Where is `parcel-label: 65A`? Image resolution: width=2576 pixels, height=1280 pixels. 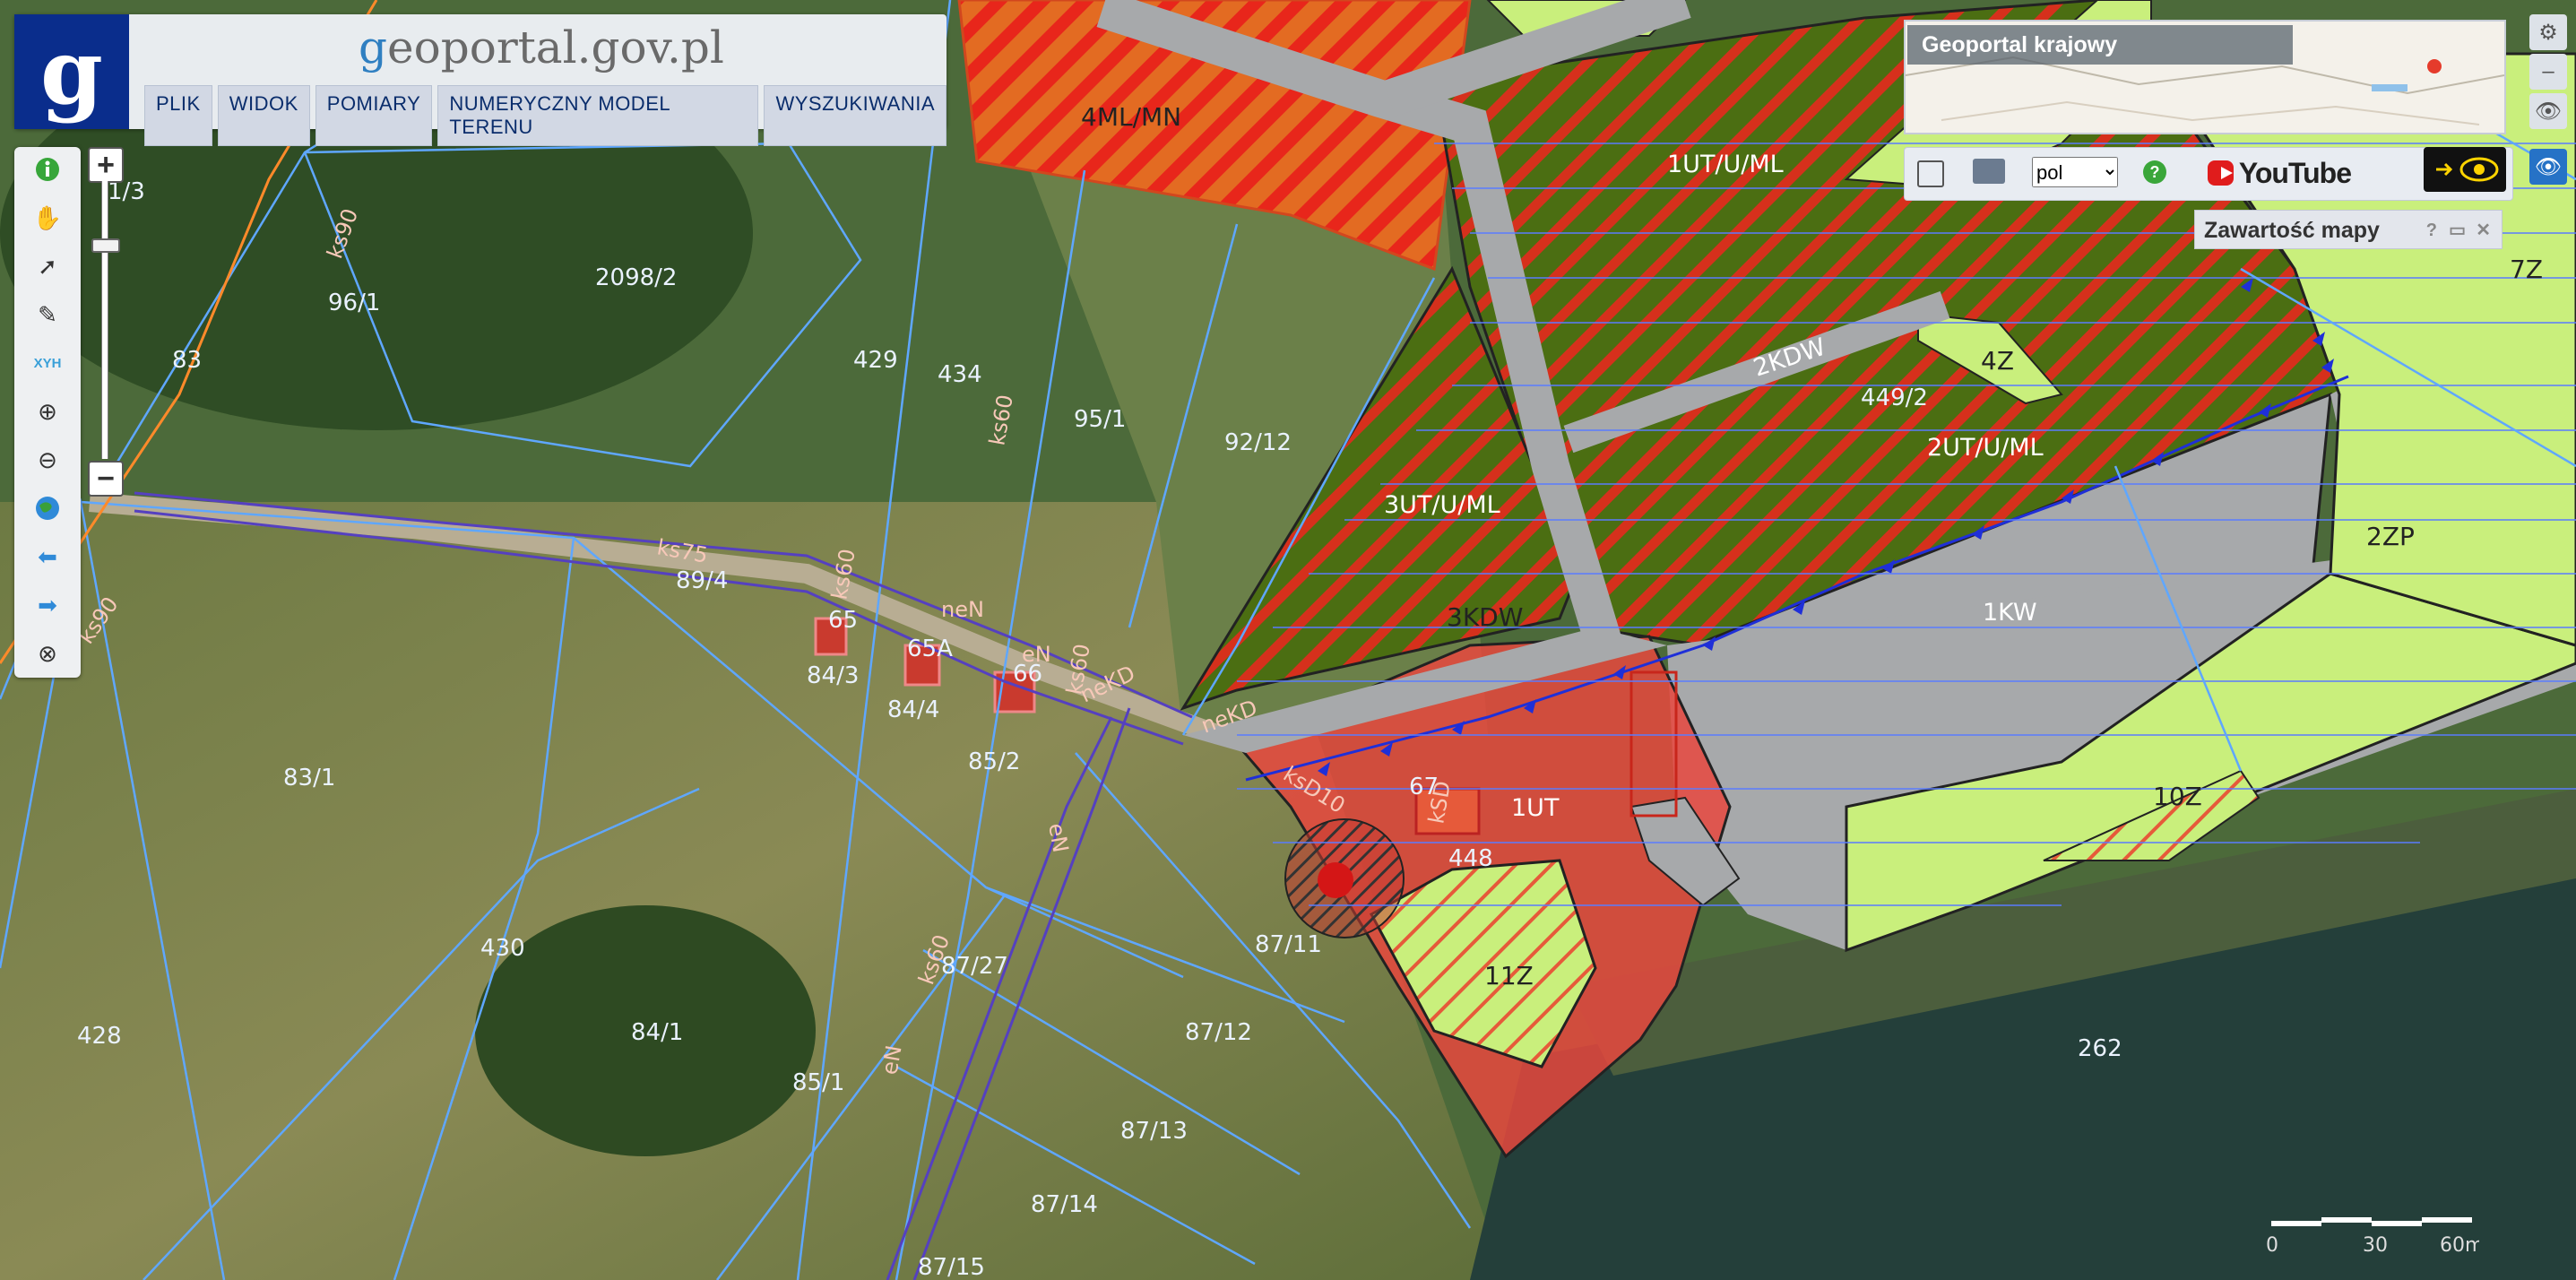
parcel-label: 65A is located at coordinates (930, 649).